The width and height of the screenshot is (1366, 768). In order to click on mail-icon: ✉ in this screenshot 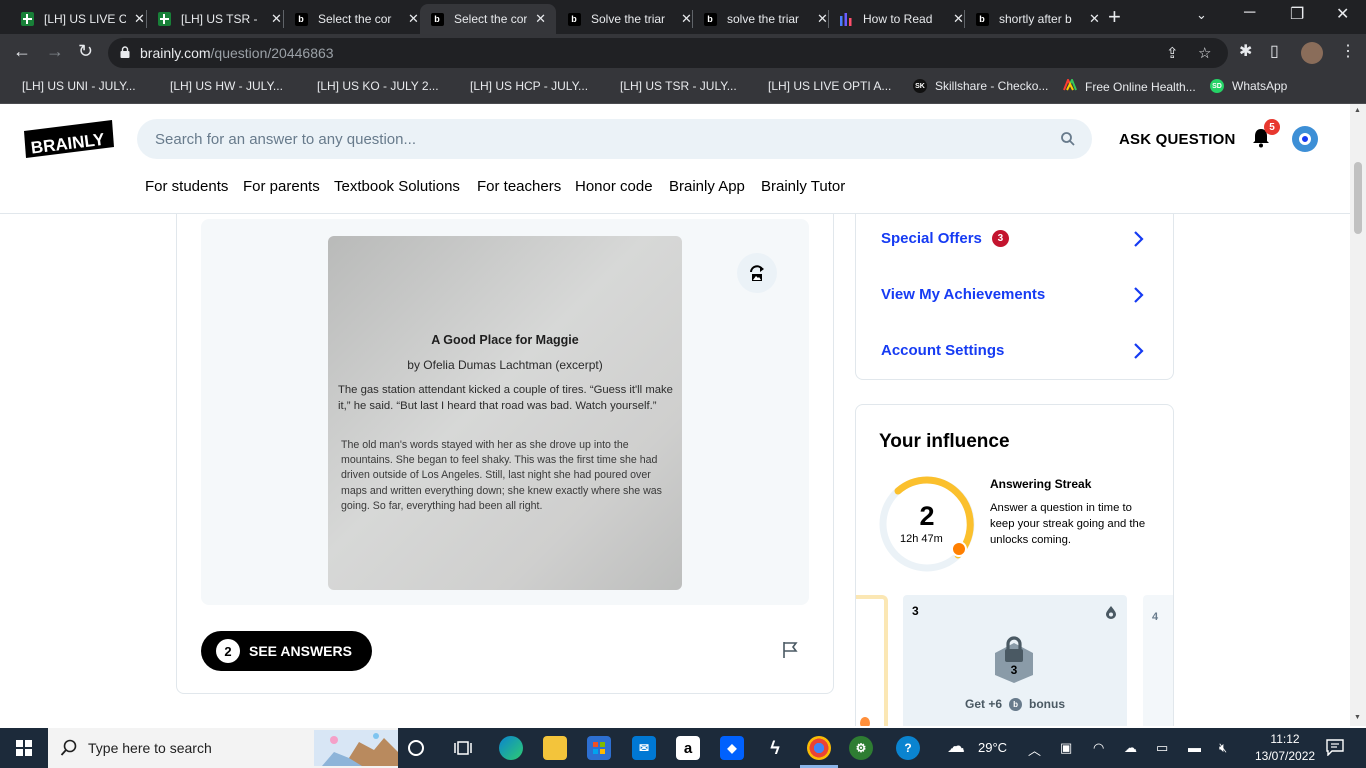, I will do `click(644, 748)`.